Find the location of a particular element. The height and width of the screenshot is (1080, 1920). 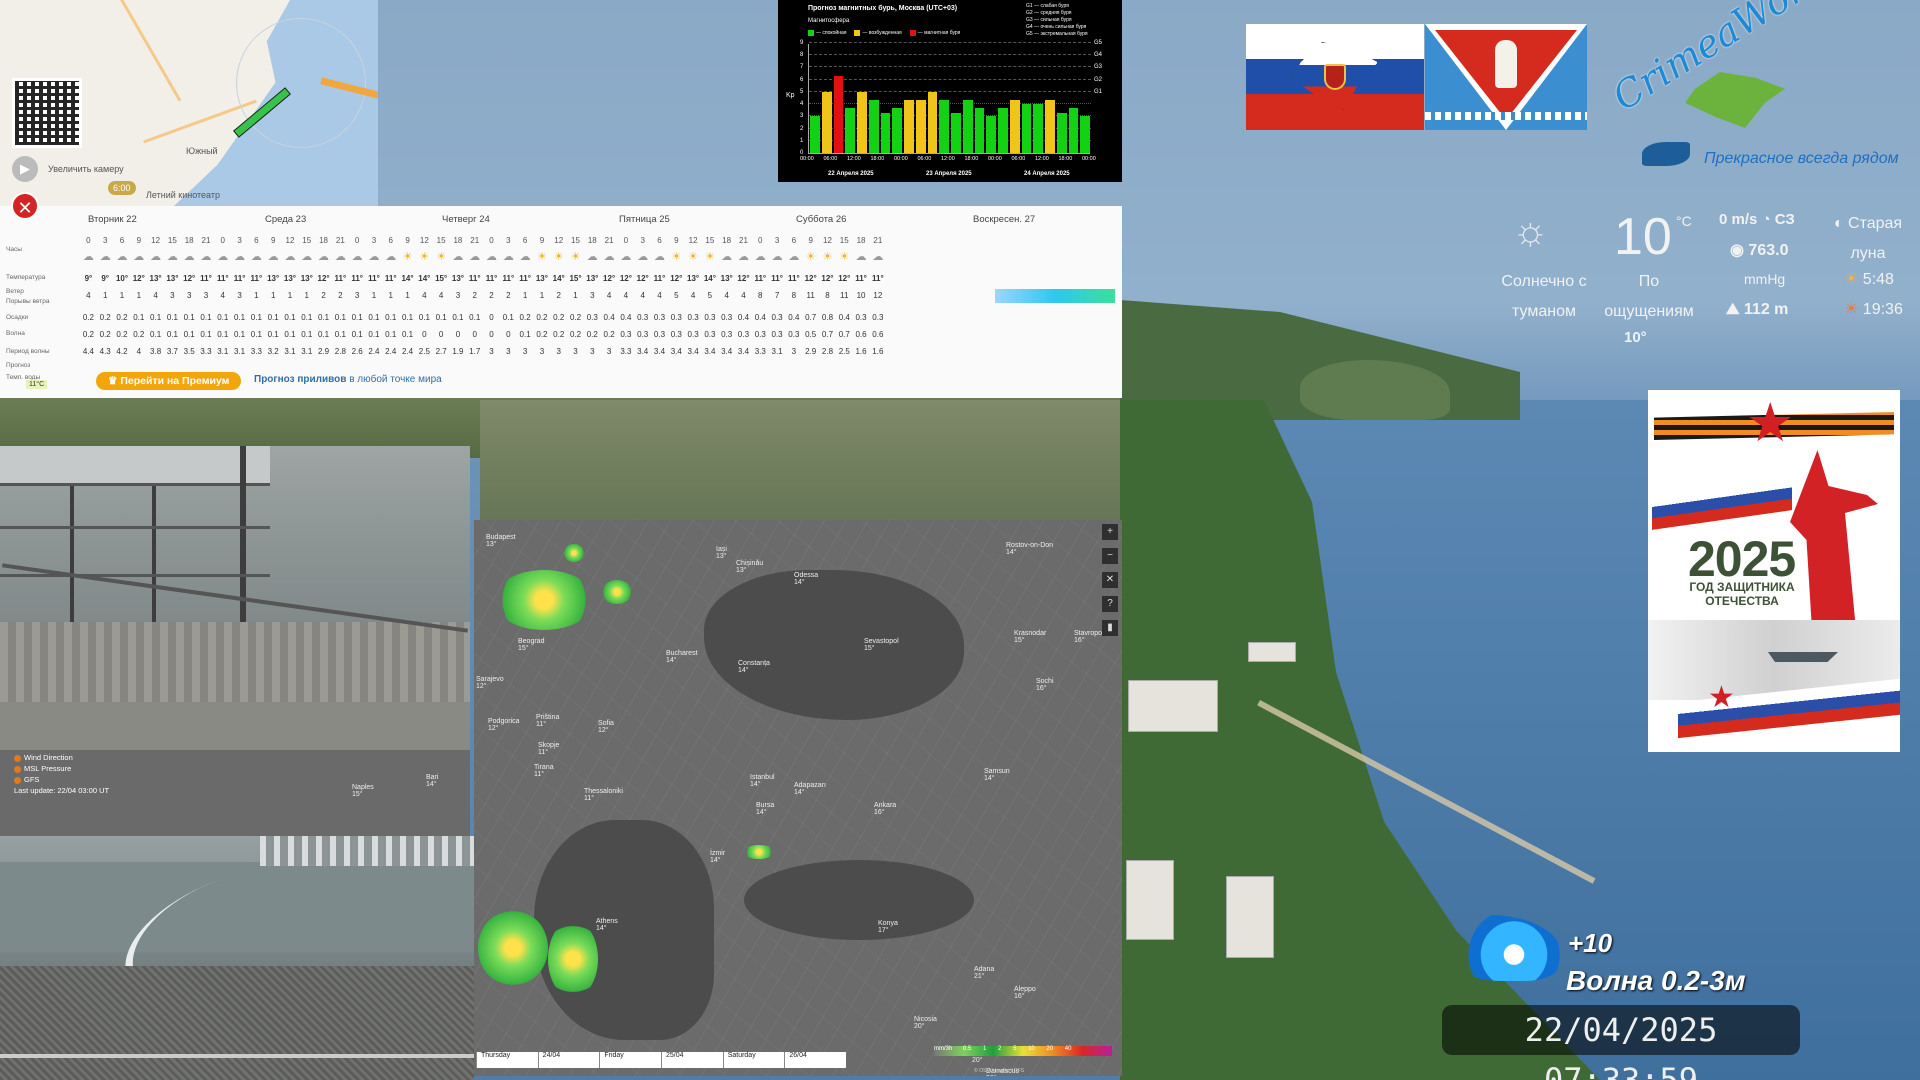

hour-cell: 18 is located at coordinates (323, 240).